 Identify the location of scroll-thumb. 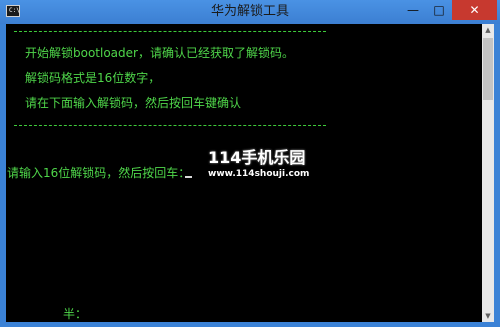
(488, 69).